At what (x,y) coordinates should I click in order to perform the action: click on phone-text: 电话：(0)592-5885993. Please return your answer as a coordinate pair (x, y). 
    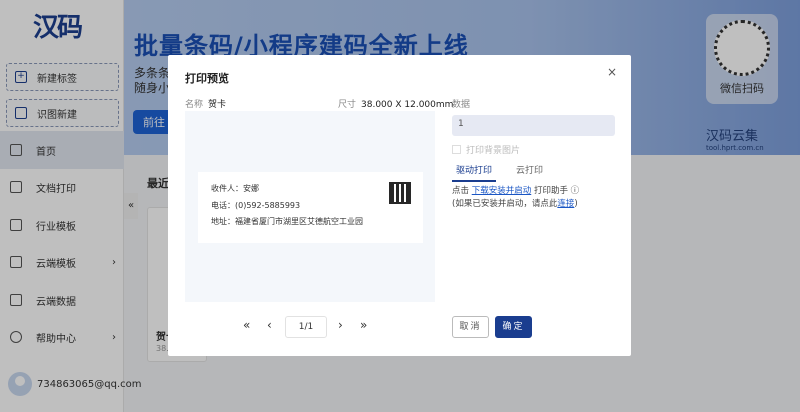
    Looking at the image, I should click on (256, 205).